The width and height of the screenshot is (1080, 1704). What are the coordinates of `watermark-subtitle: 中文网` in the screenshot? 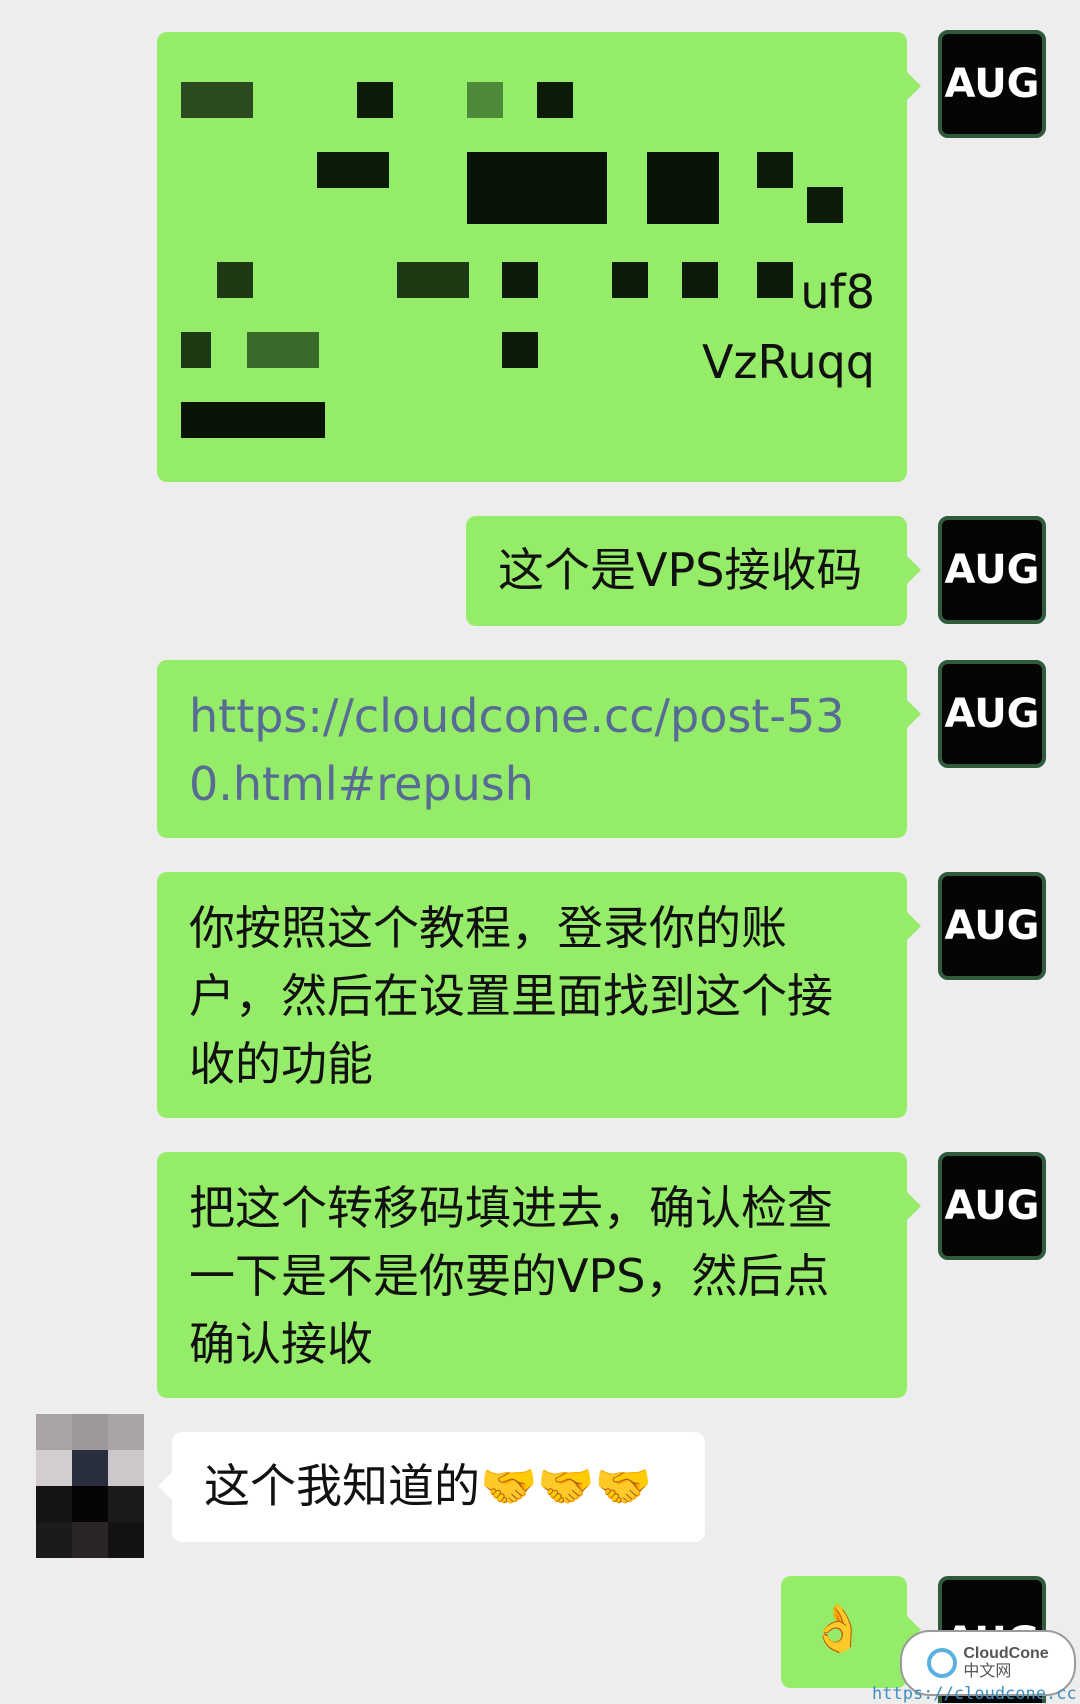 It's located at (987, 1671).